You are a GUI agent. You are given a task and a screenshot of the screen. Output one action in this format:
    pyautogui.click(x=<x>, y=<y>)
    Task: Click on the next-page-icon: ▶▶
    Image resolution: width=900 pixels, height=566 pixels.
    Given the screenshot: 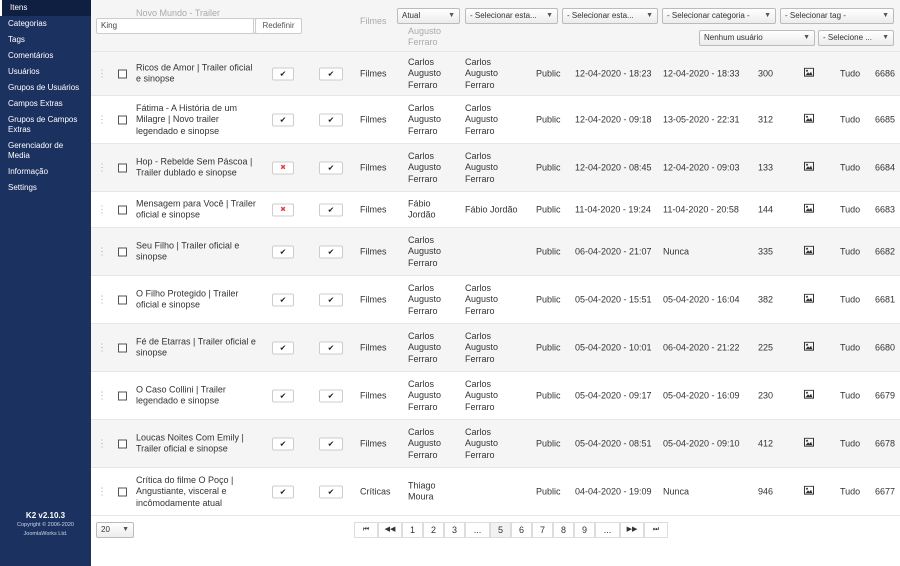 What is the action you would take?
    pyautogui.click(x=632, y=530)
    